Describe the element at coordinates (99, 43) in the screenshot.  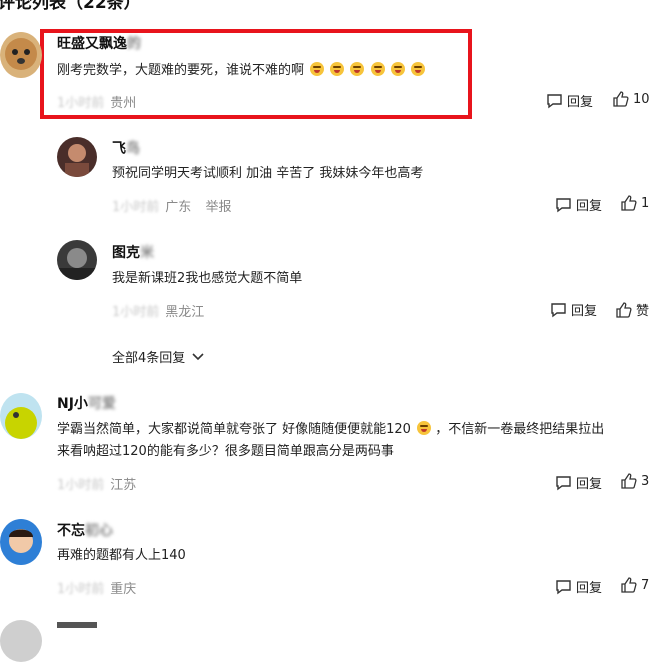
I see `username: 旺盛又飘逸的` at that location.